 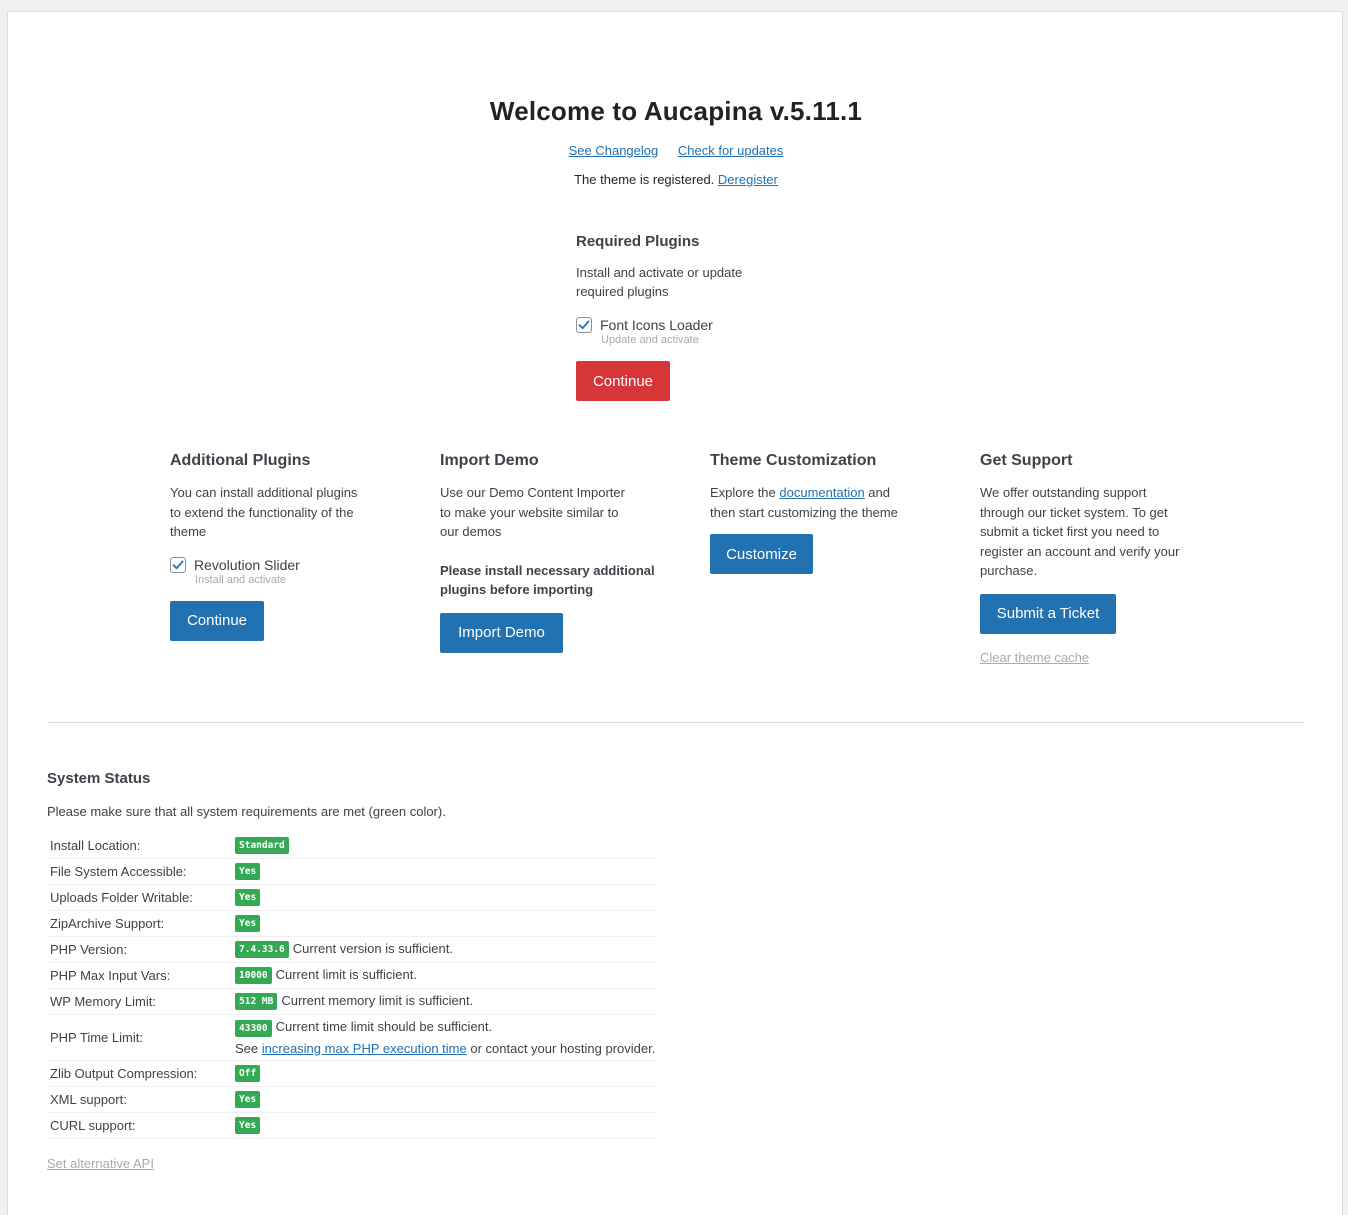 I want to click on status-row: Uploads Folder Writable: Yes, so click(x=353, y=898).